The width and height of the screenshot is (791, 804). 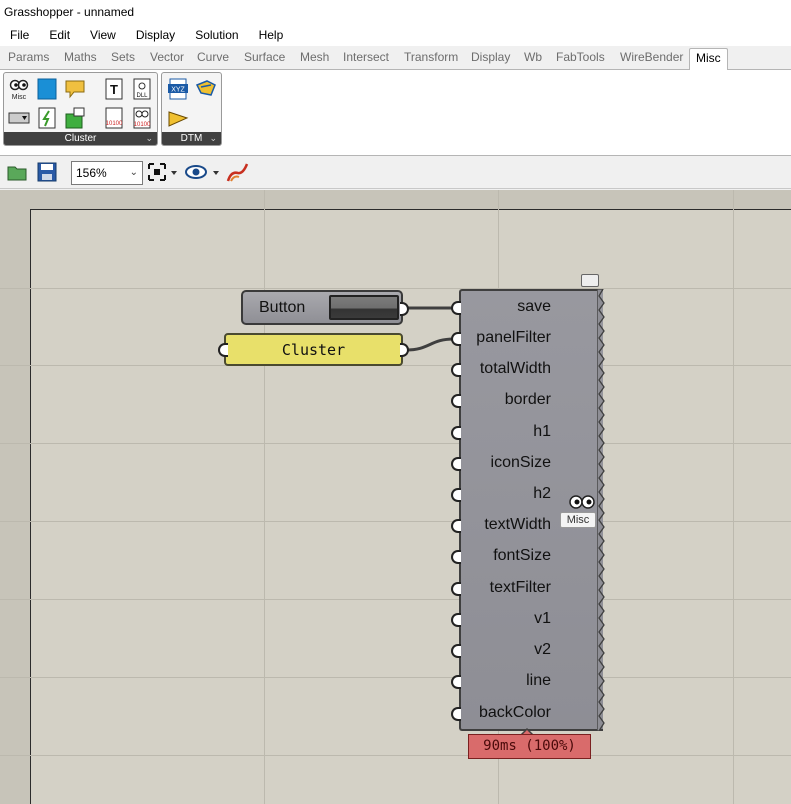 I want to click on binary-icon-text: 10100, so click(x=114, y=124).